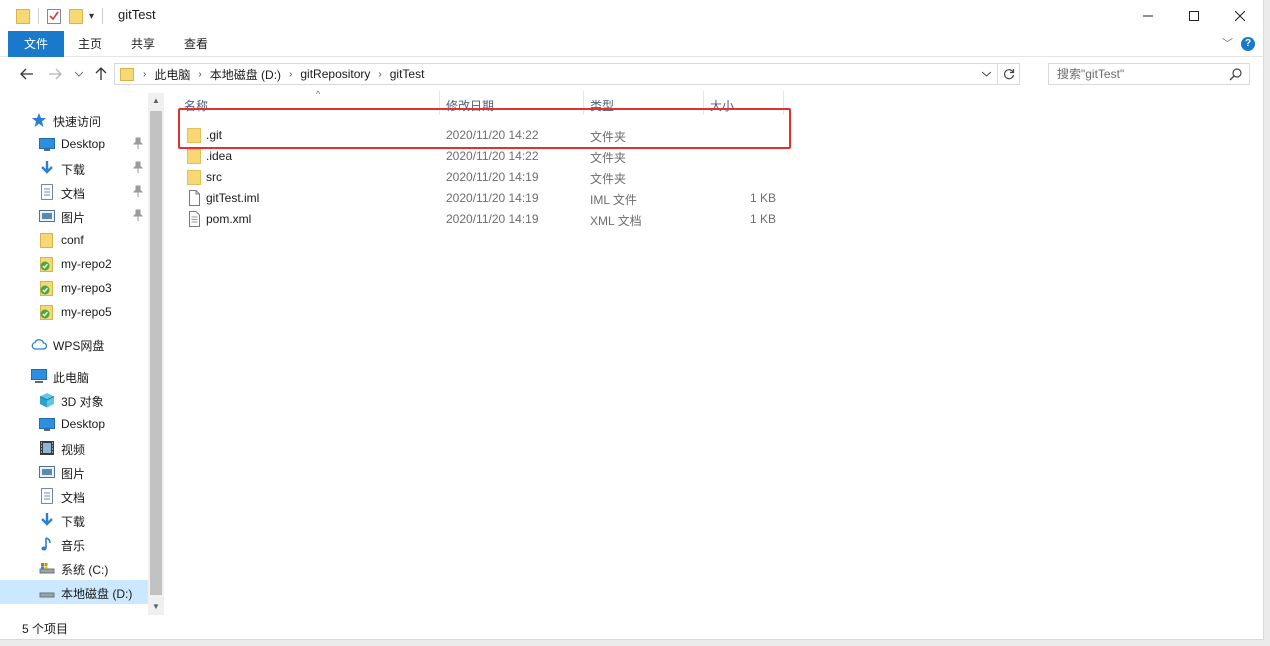 Image resolution: width=1270 pixels, height=646 pixels. I want to click on file-name: src, so click(214, 177).